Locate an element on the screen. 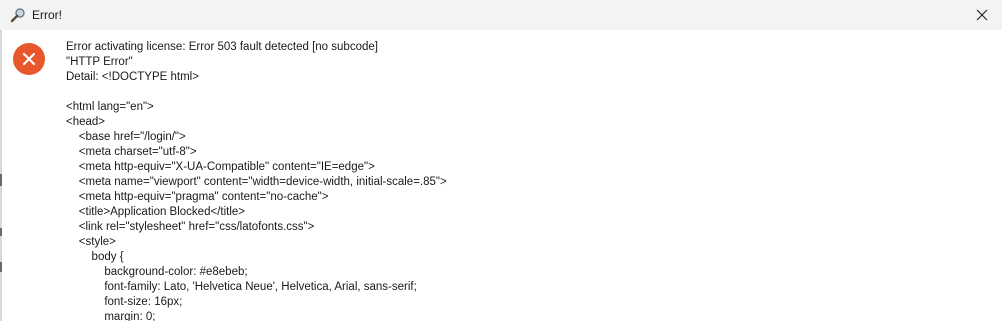  message-line: Detail: <!DOCTYPE html> is located at coordinates (132, 77).